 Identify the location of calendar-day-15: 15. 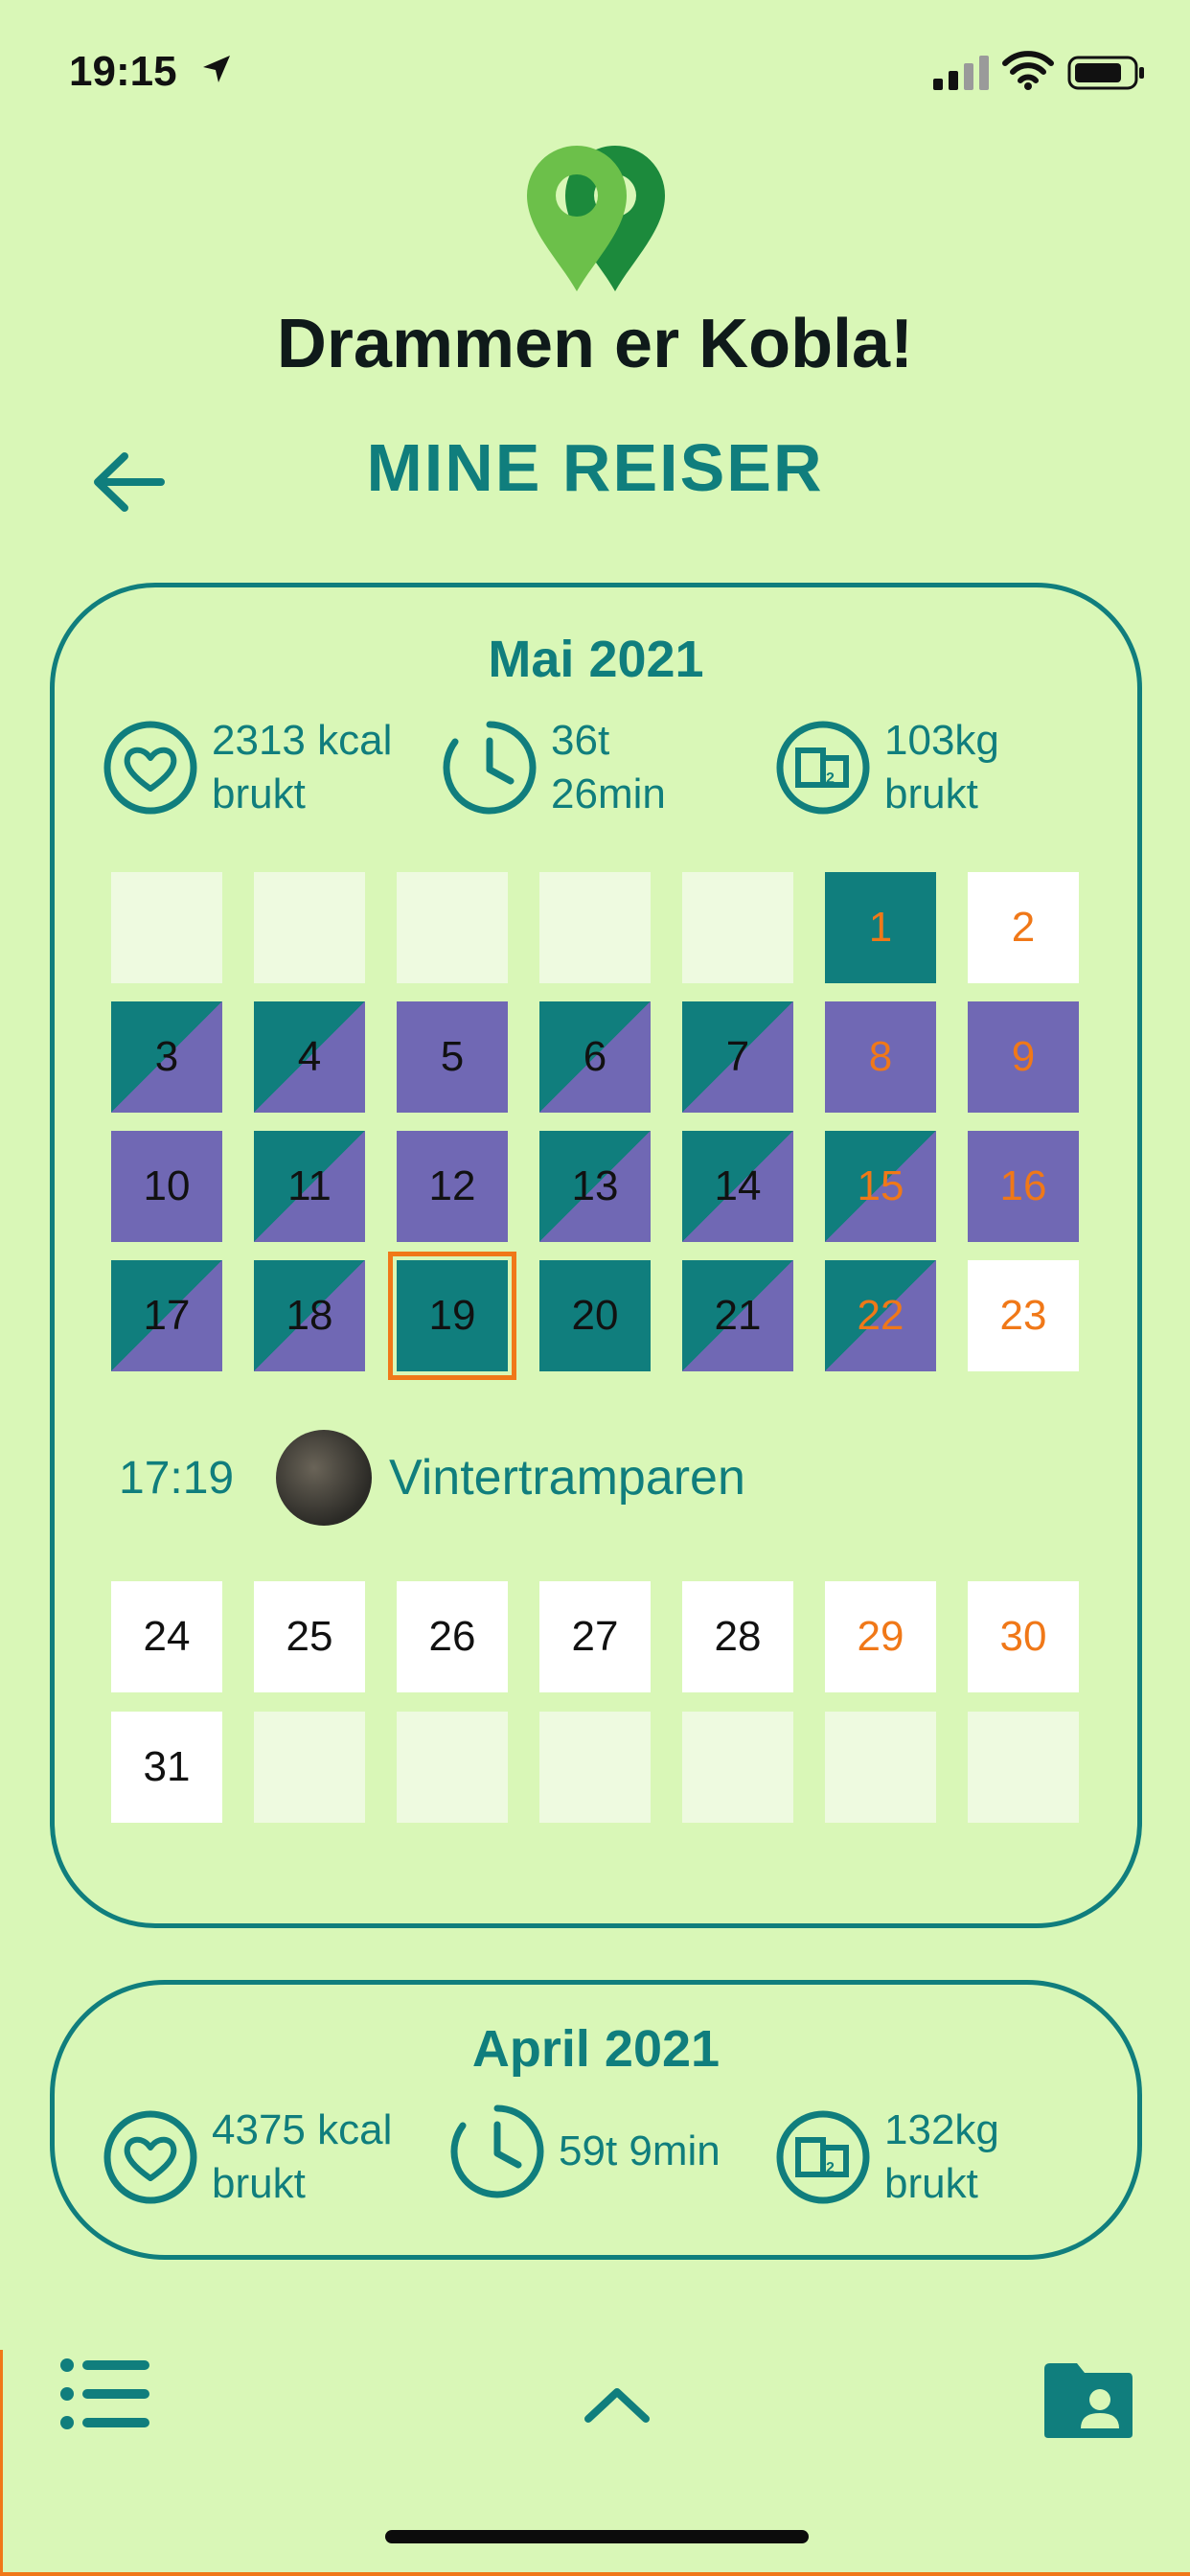
(881, 1186).